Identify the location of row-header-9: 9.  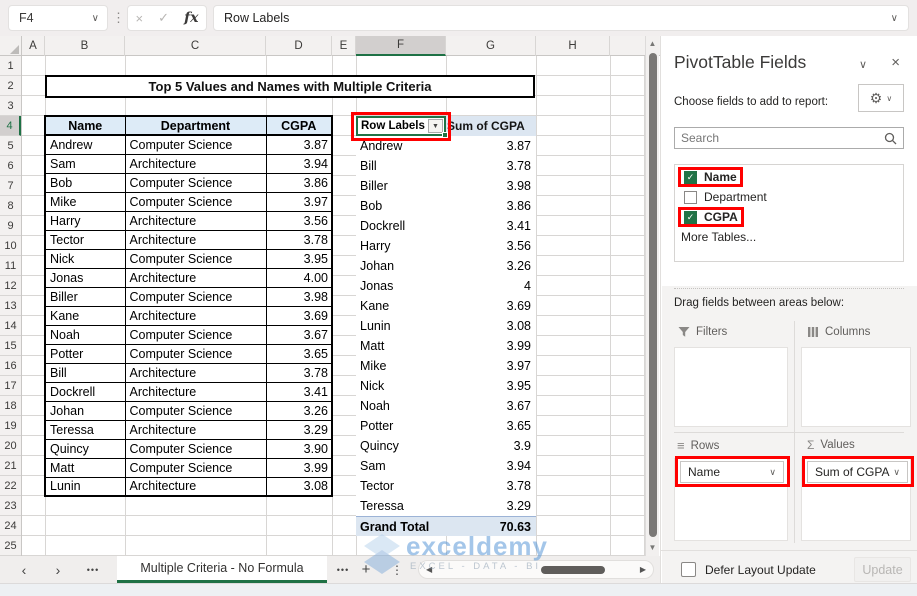
(10, 226).